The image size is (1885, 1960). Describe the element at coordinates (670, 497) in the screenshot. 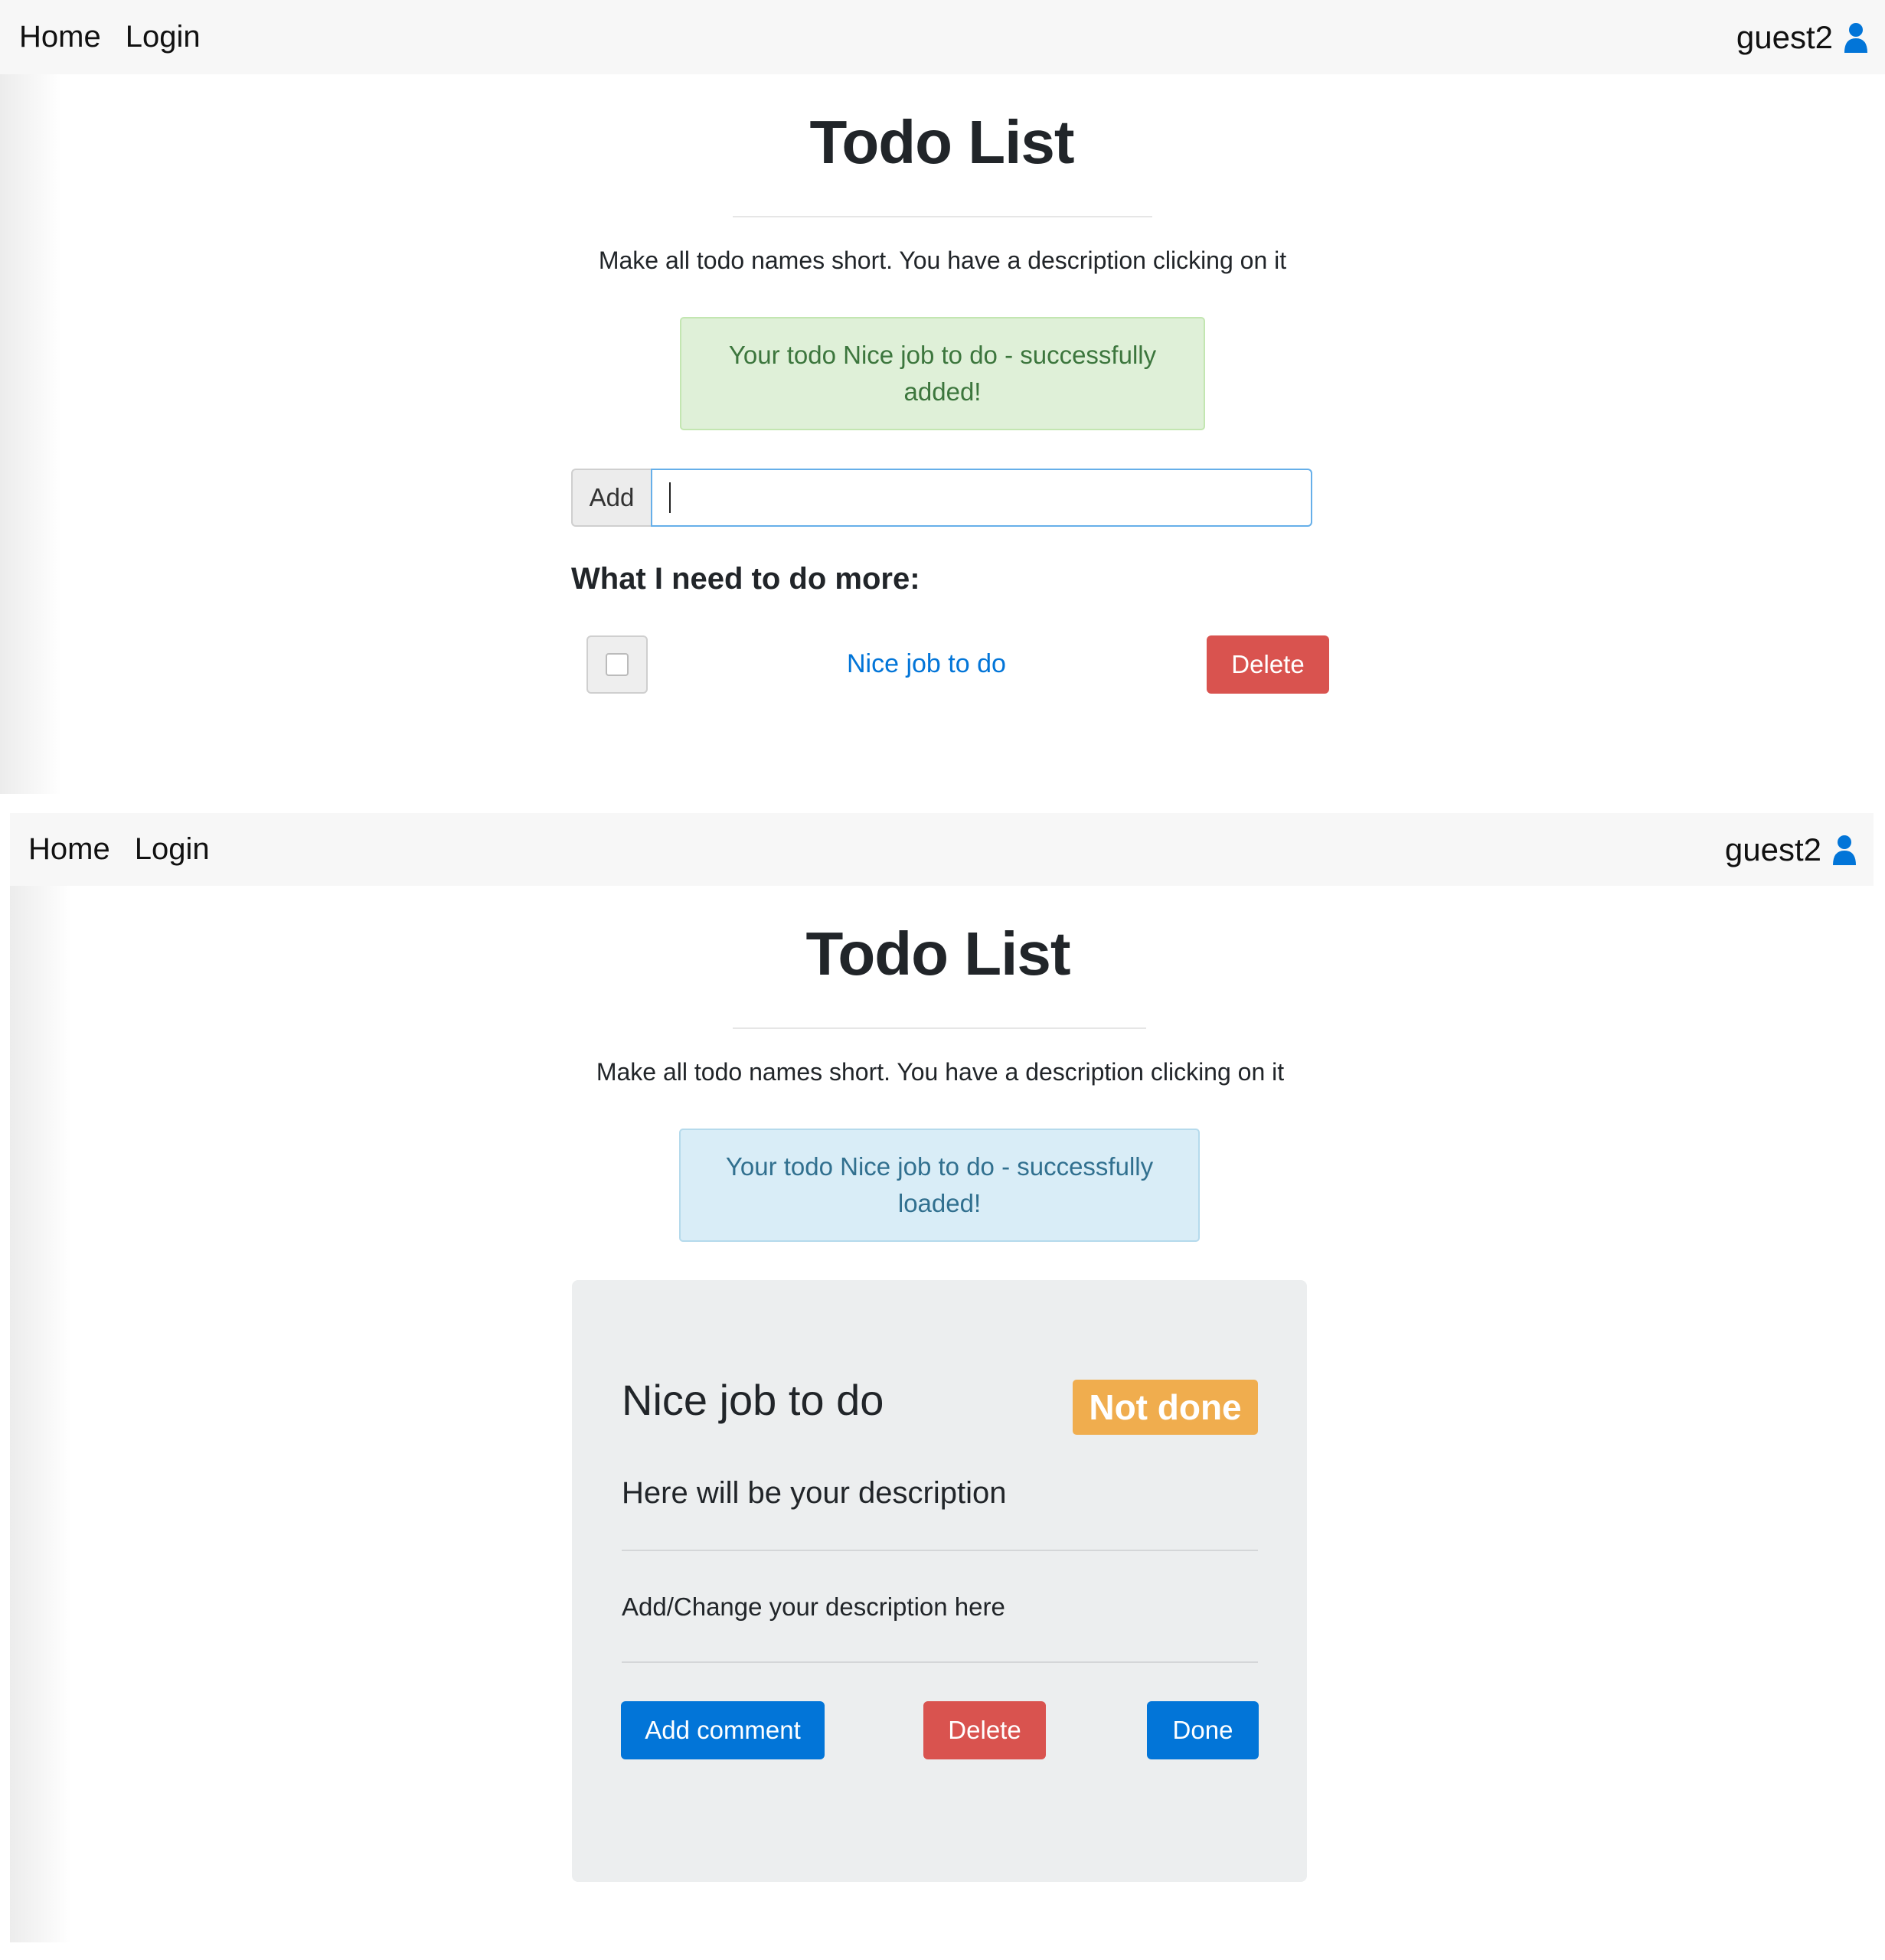

I see `text-caret` at that location.